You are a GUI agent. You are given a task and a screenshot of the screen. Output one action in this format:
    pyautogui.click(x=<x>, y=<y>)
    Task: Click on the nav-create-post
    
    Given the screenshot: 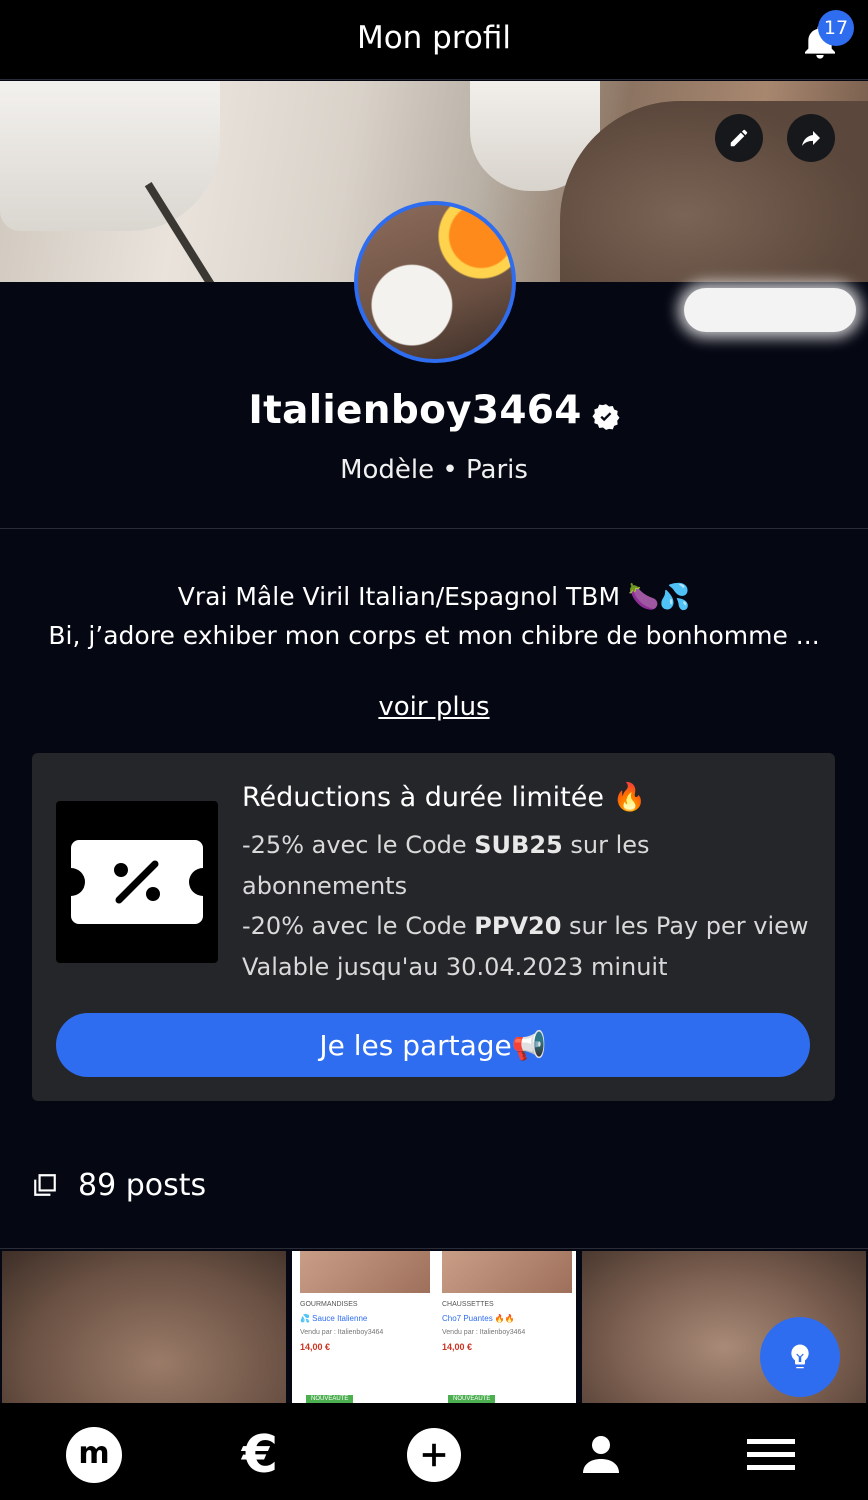 What is the action you would take?
    pyautogui.click(x=434, y=1455)
    